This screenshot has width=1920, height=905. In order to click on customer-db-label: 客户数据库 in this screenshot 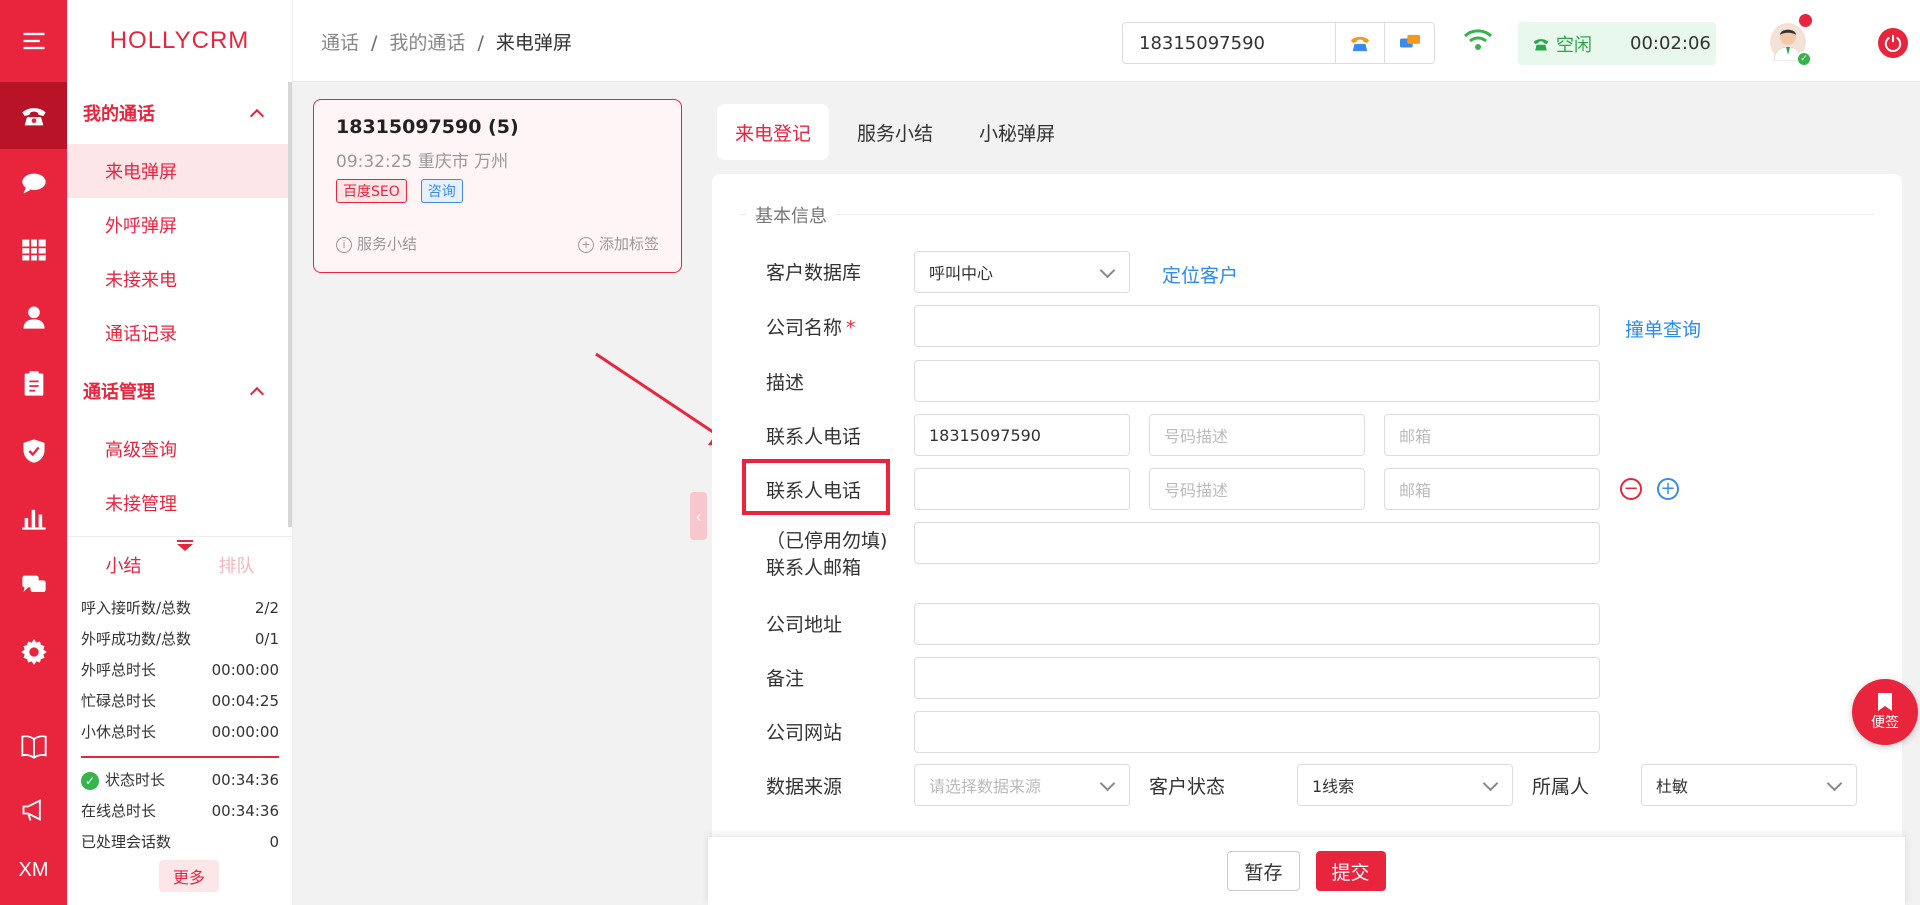, I will do `click(814, 273)`.